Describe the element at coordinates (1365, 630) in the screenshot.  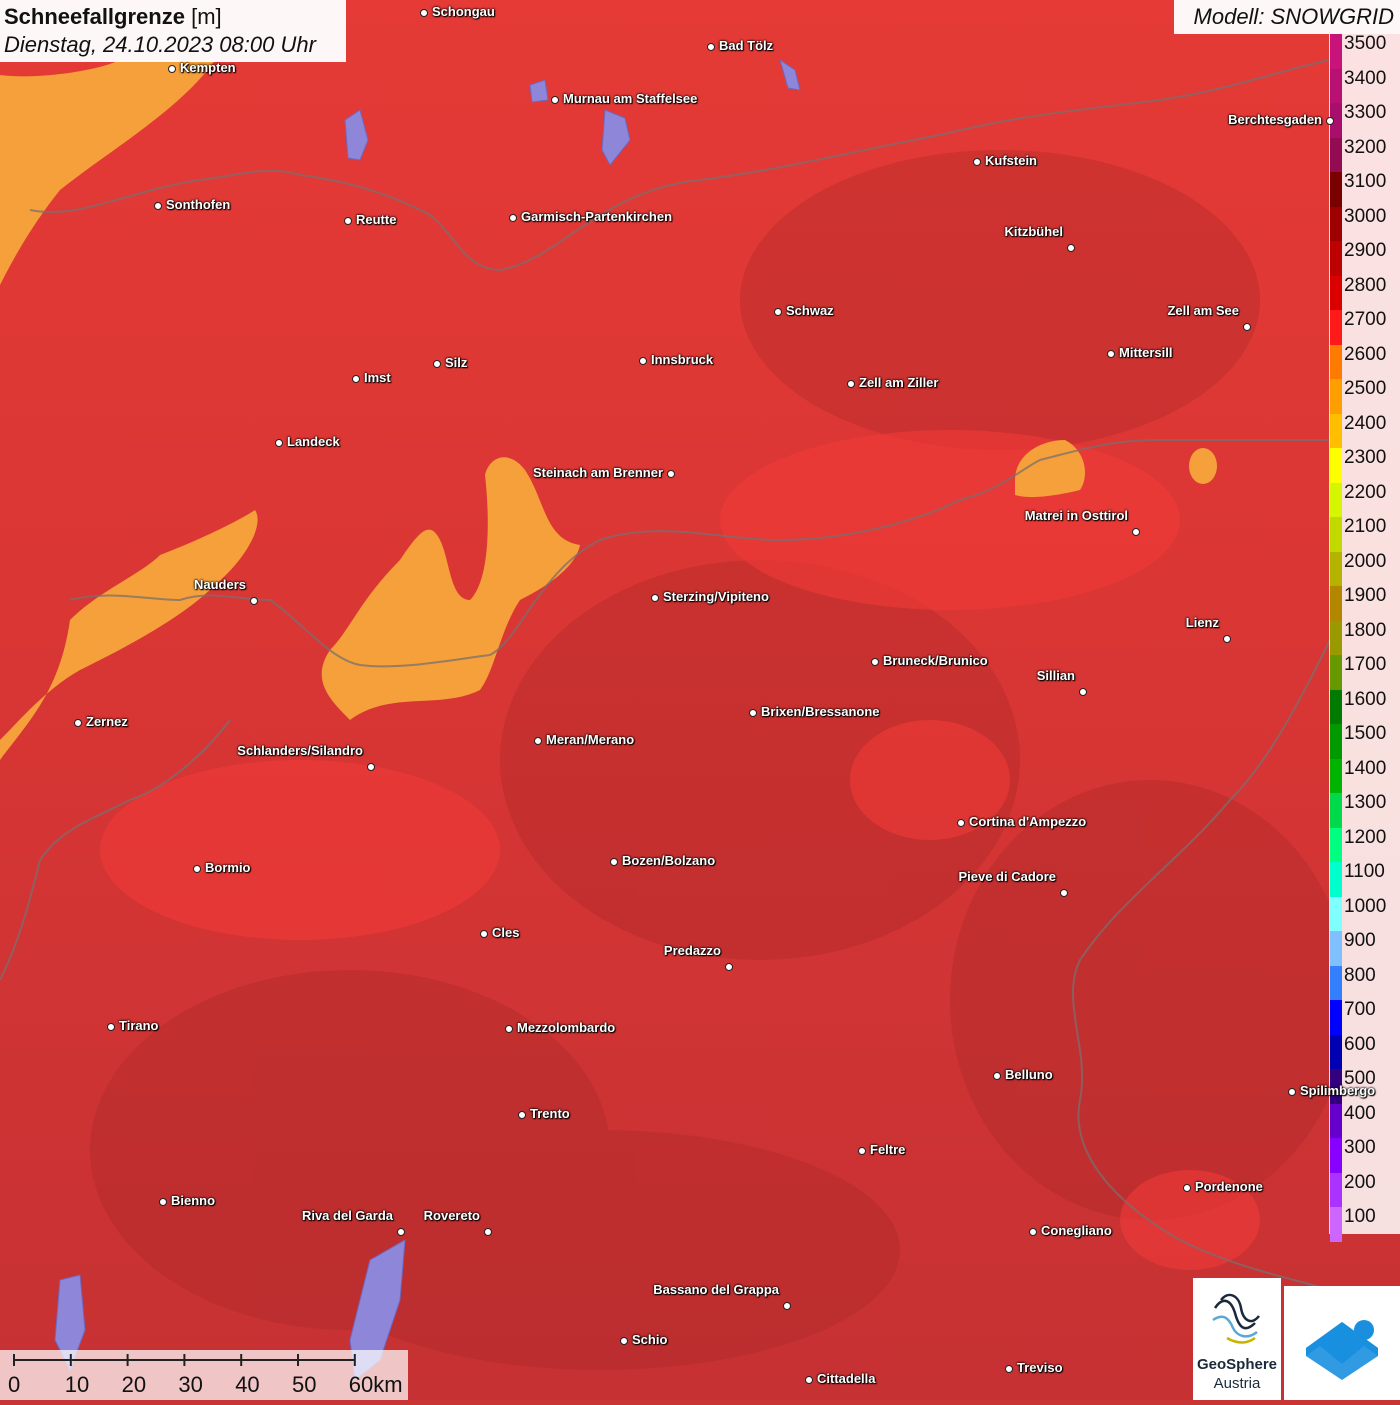
I see `legend-label-1800: 1800` at that location.